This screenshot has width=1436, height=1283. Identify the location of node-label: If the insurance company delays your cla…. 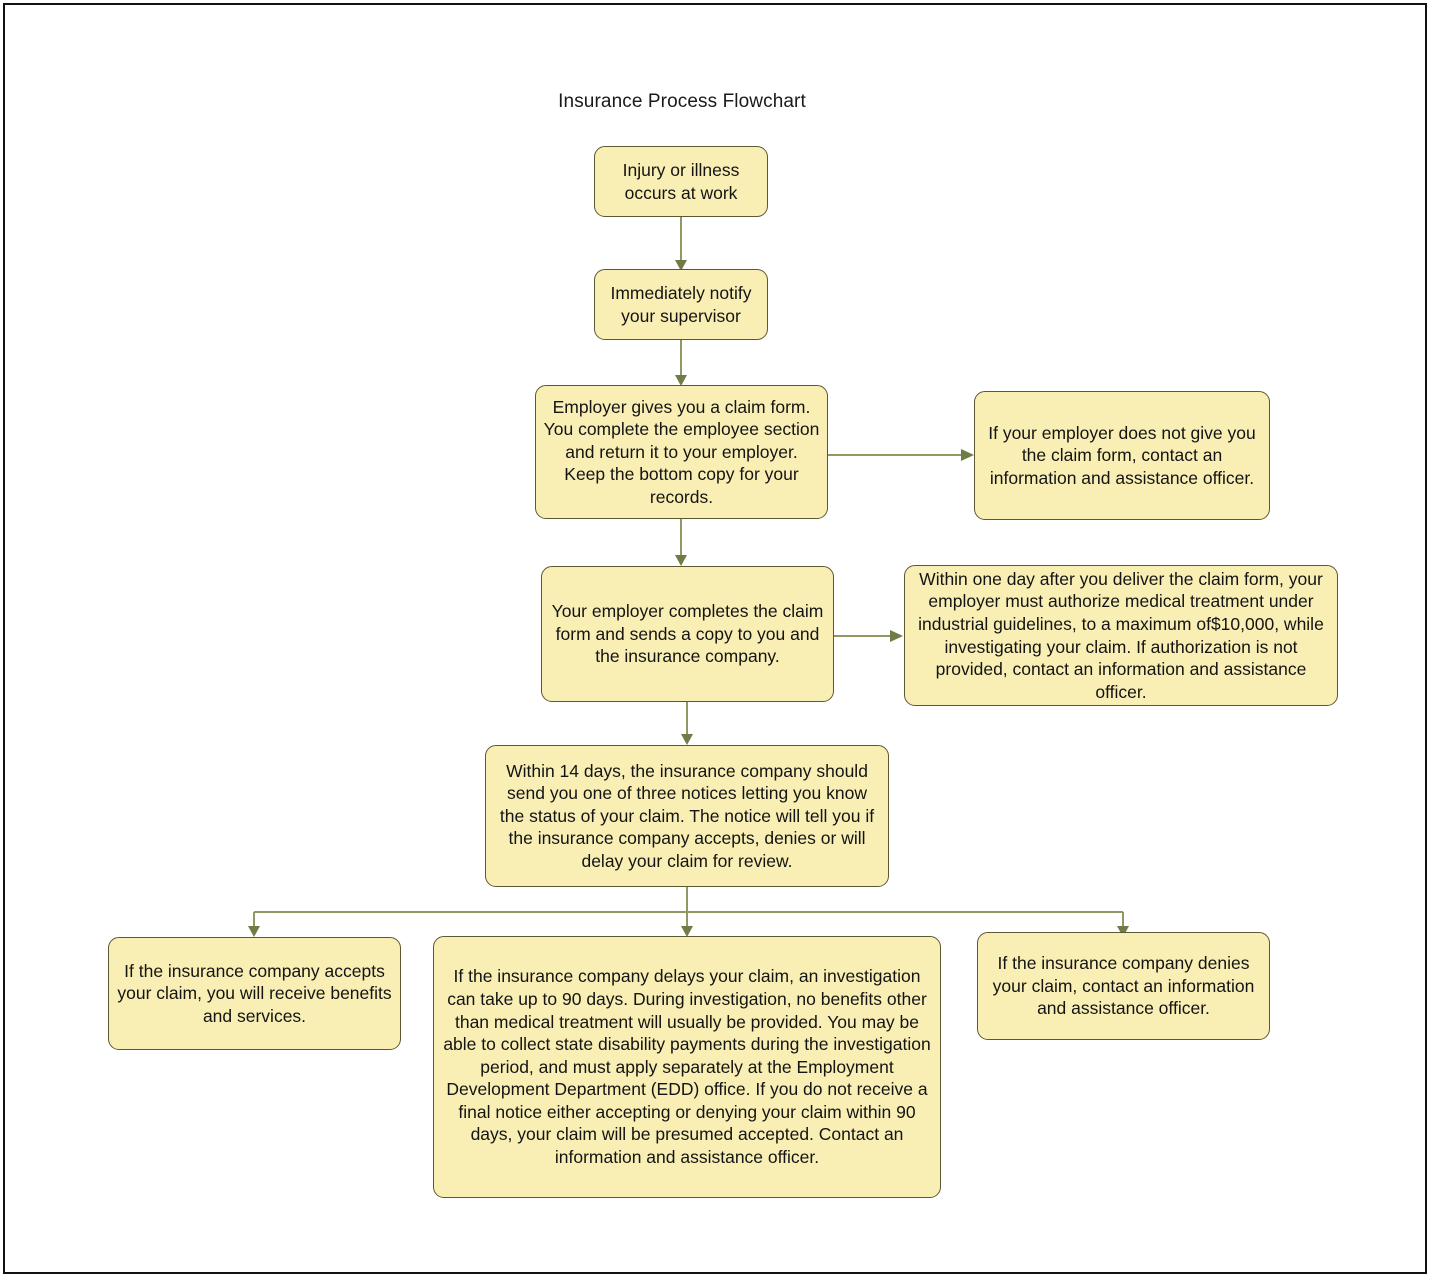
(687, 1066).